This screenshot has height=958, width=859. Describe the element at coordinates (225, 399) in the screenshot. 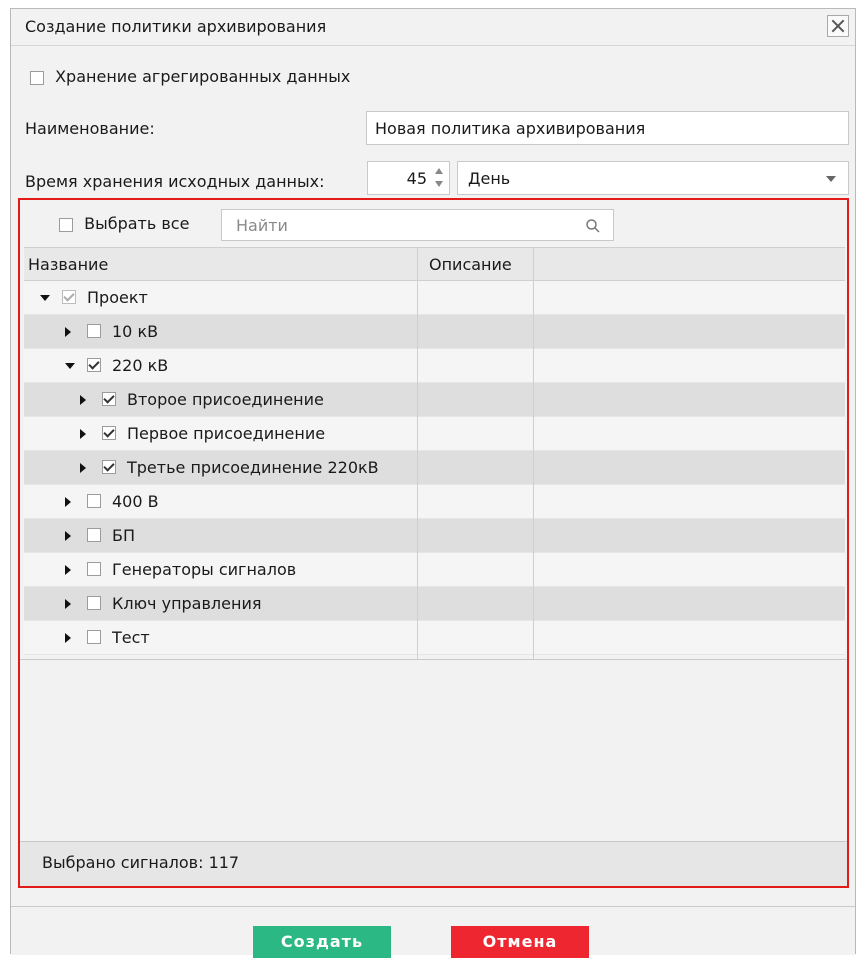

I see `row-label: Второе присоединение` at that location.